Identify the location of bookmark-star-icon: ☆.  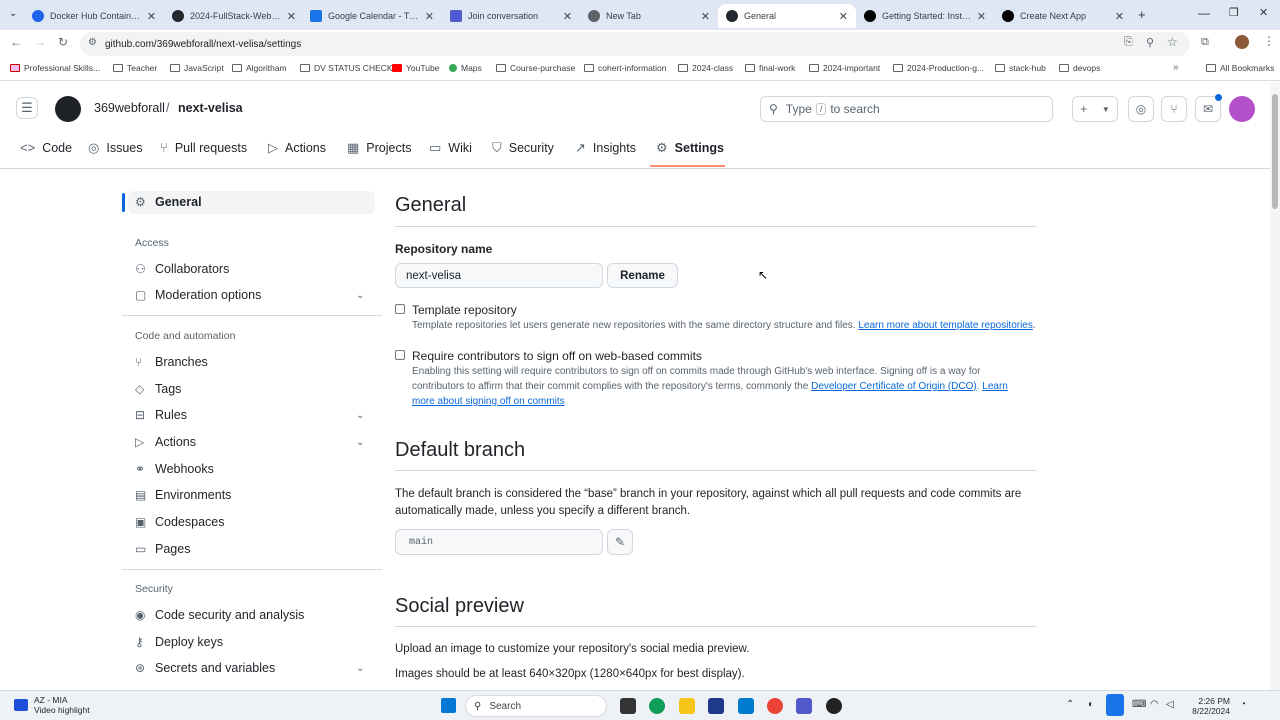
(1172, 42).